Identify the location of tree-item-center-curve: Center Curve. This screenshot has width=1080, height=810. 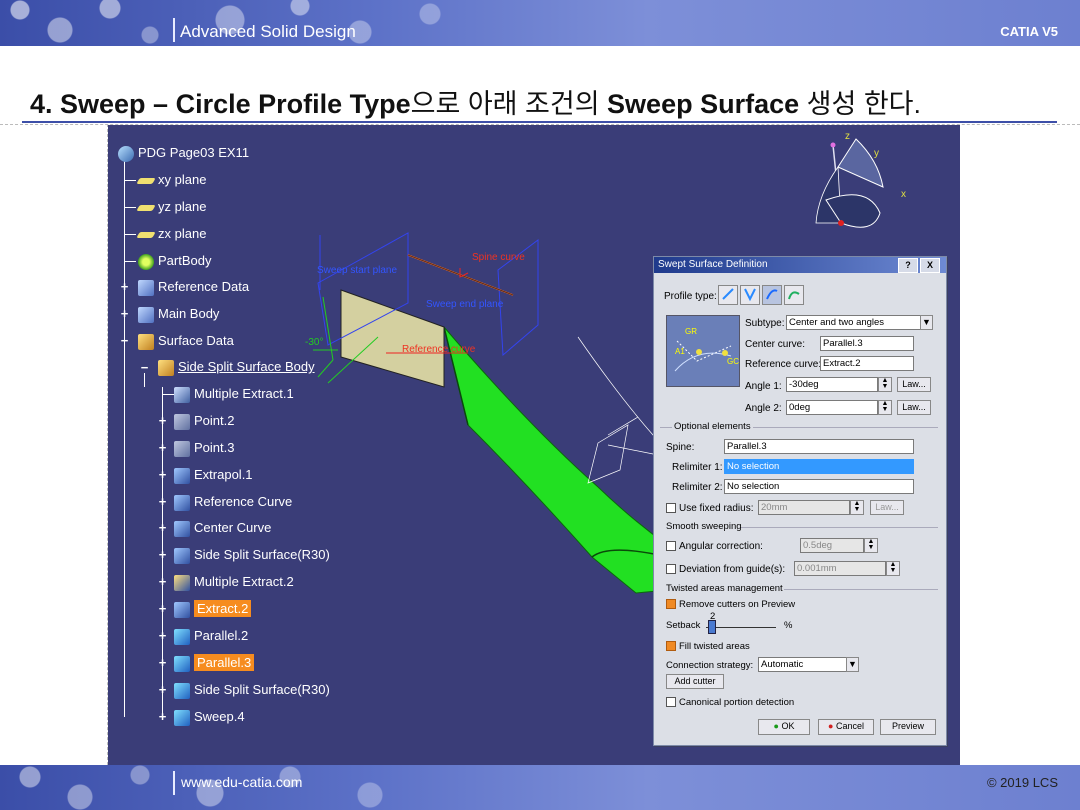
(222, 528).